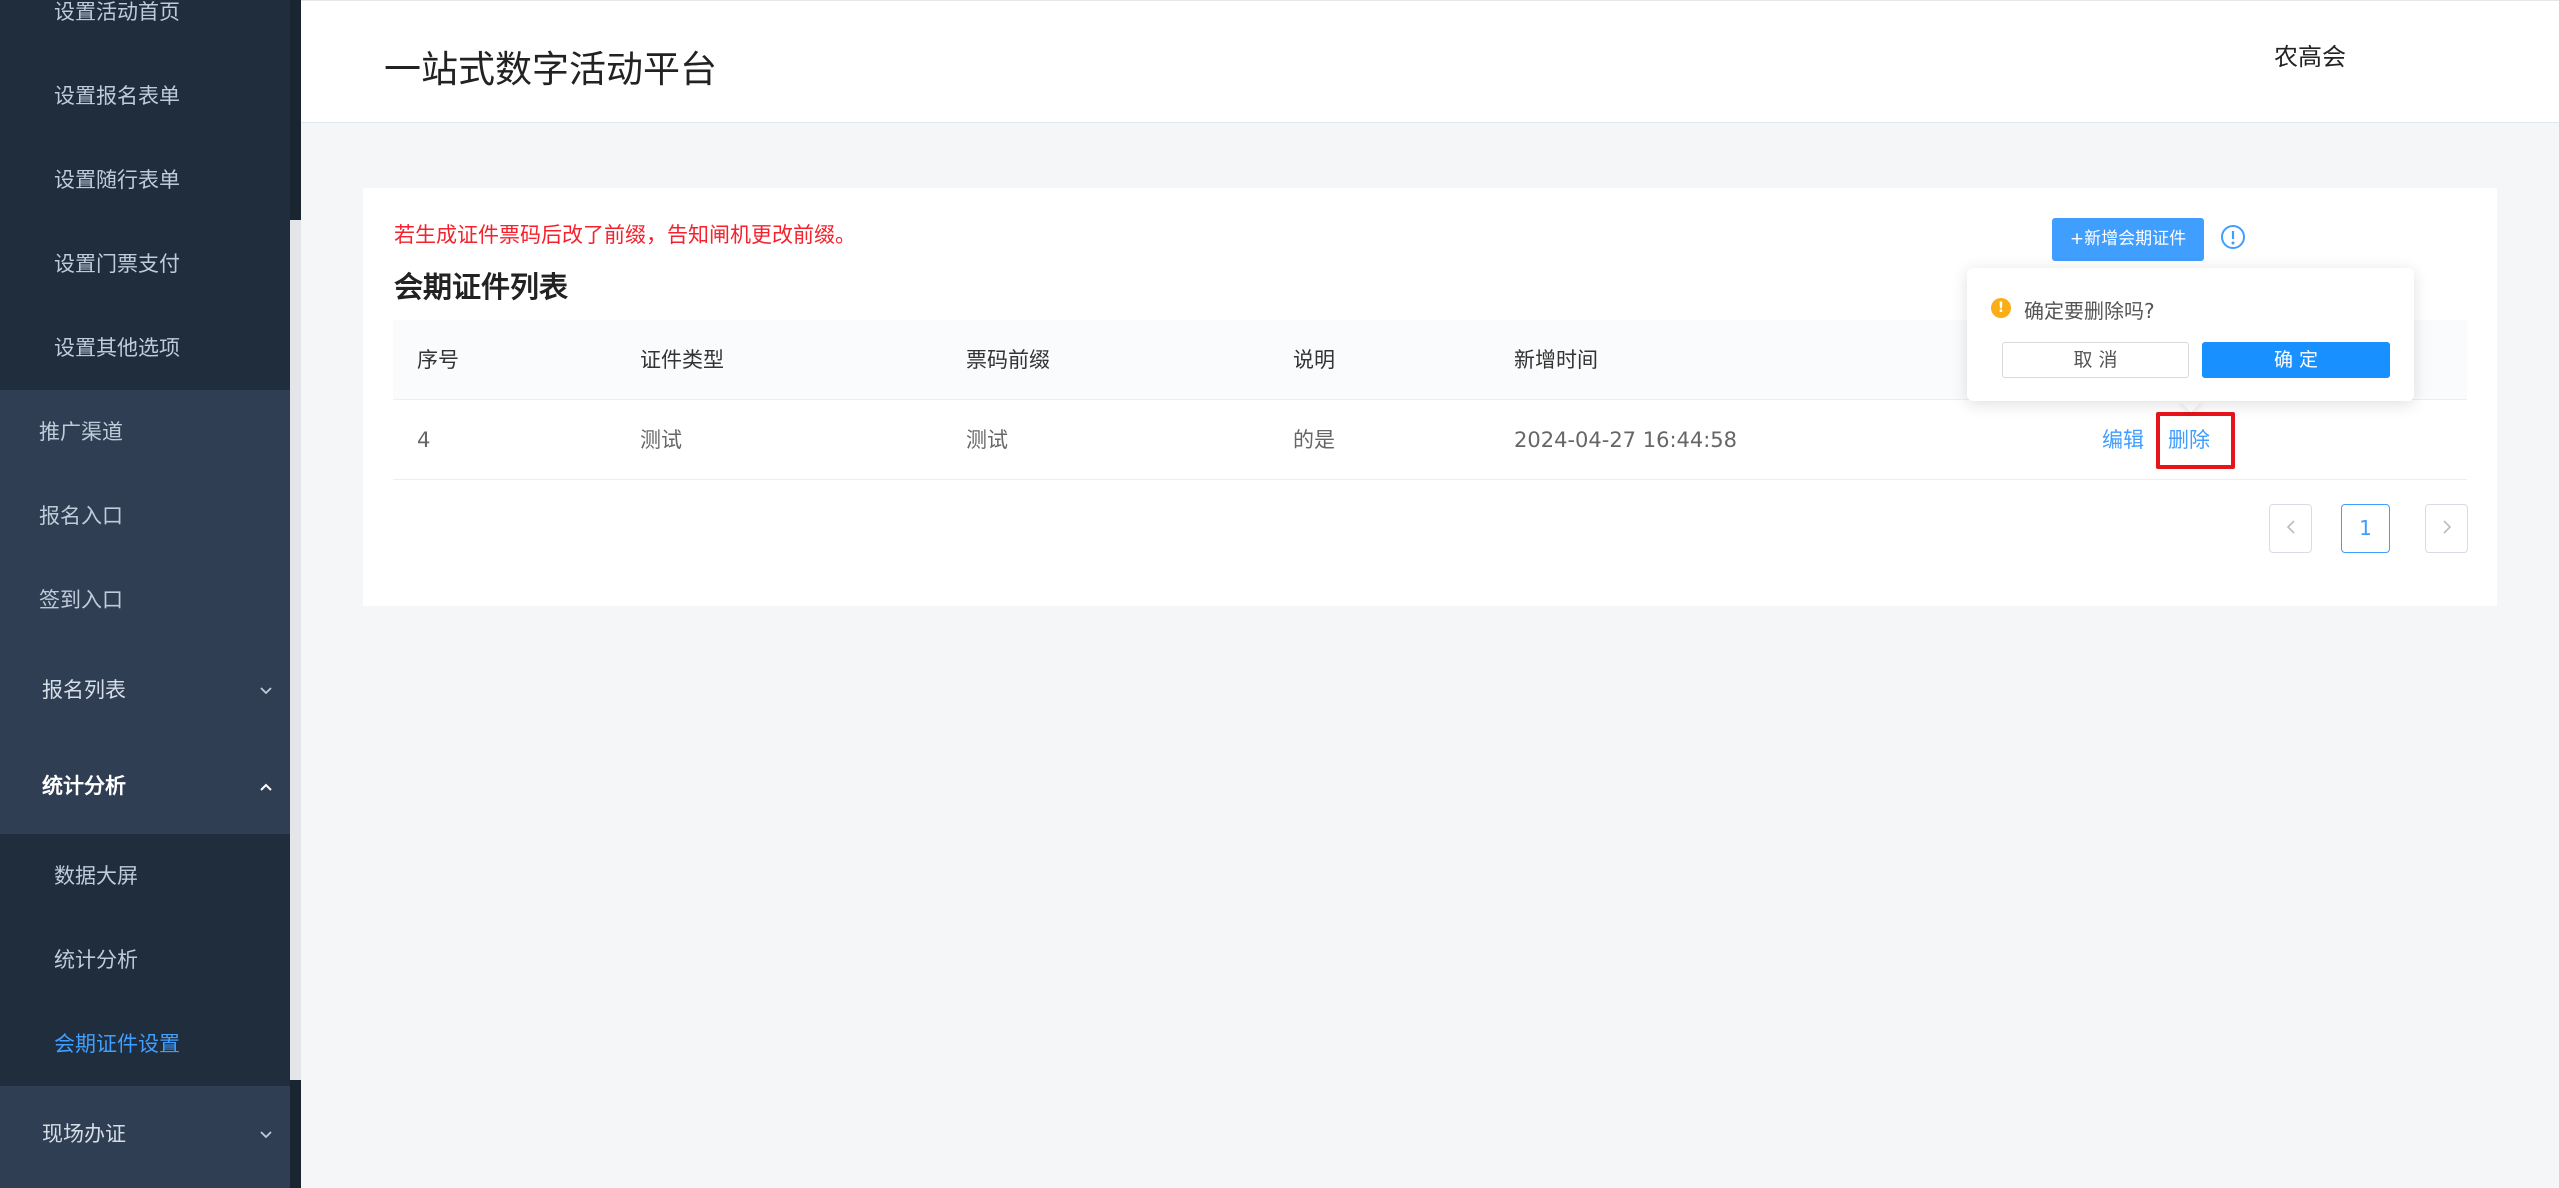 The image size is (2559, 1188). I want to click on column-header-index: 序号, so click(438, 360).